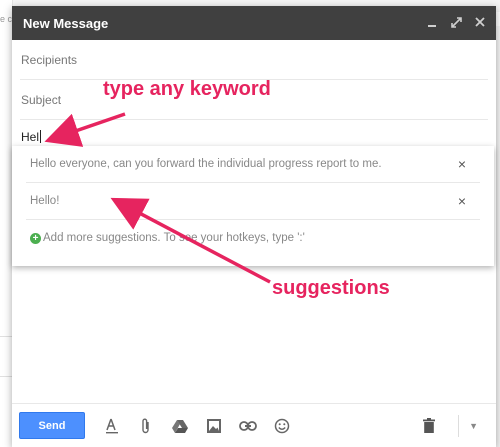 This screenshot has width=500, height=447. What do you see at coordinates (187, 89) in the screenshot?
I see `annotation-keyword-label: type any keyword` at bounding box center [187, 89].